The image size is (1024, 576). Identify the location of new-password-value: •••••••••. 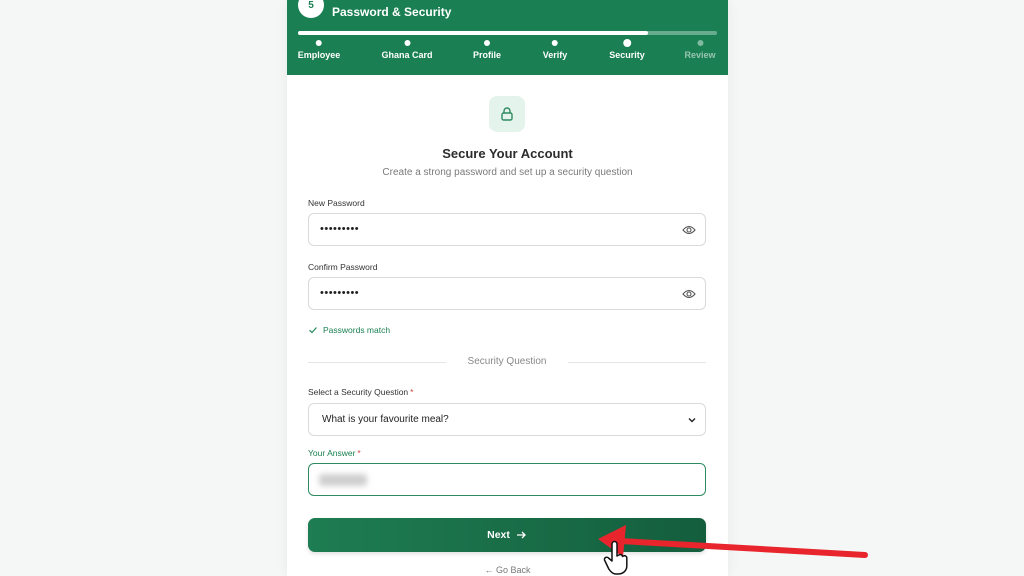
(340, 229).